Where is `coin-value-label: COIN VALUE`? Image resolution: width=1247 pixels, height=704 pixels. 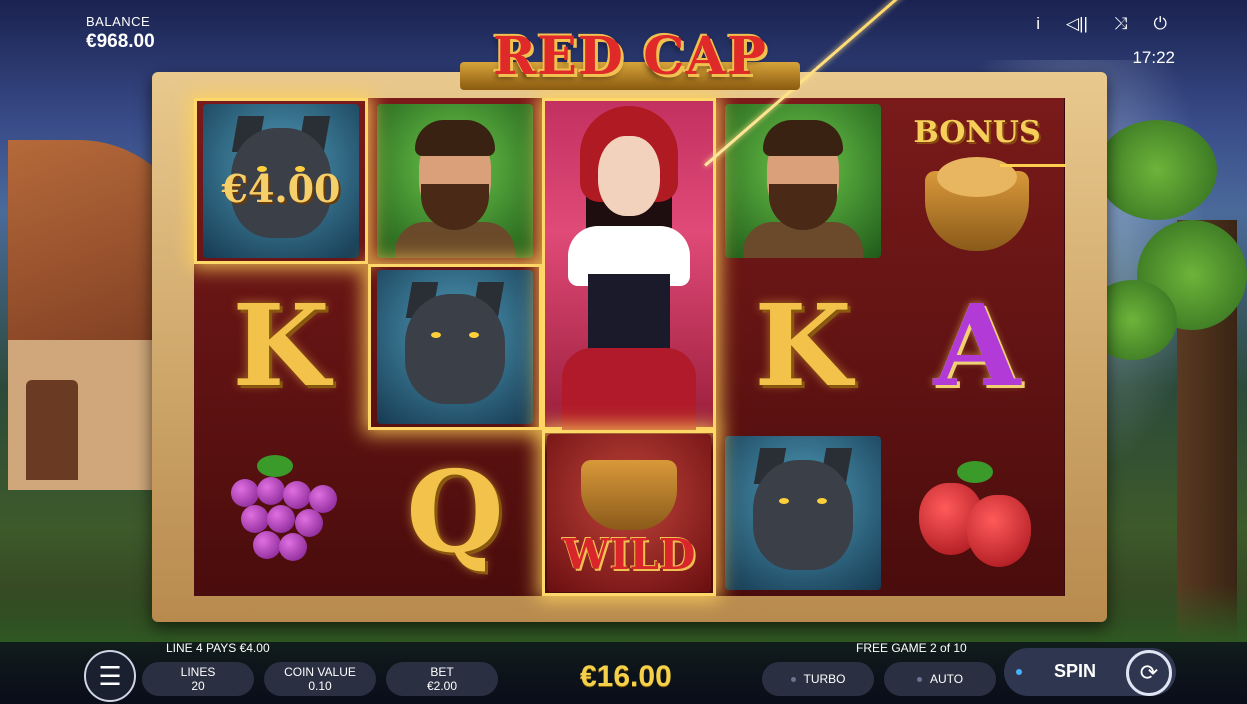 coin-value-label: COIN VALUE is located at coordinates (320, 672).